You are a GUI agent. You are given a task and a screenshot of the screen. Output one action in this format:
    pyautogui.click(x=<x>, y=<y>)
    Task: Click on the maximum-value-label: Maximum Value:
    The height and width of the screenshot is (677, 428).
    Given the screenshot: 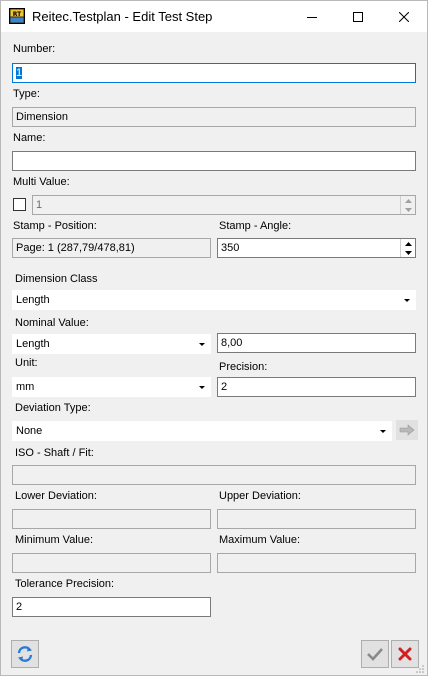 What is the action you would take?
    pyautogui.click(x=260, y=540)
    